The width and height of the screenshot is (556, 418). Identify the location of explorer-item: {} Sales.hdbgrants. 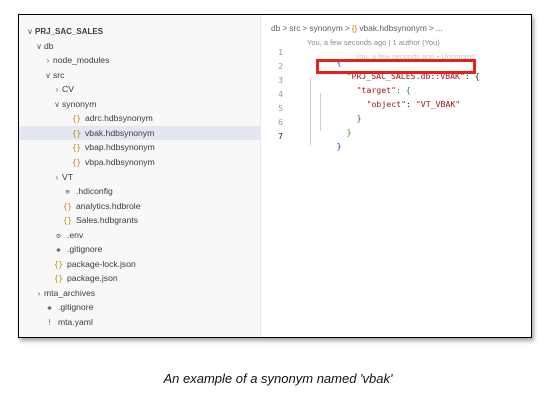
(78, 220).